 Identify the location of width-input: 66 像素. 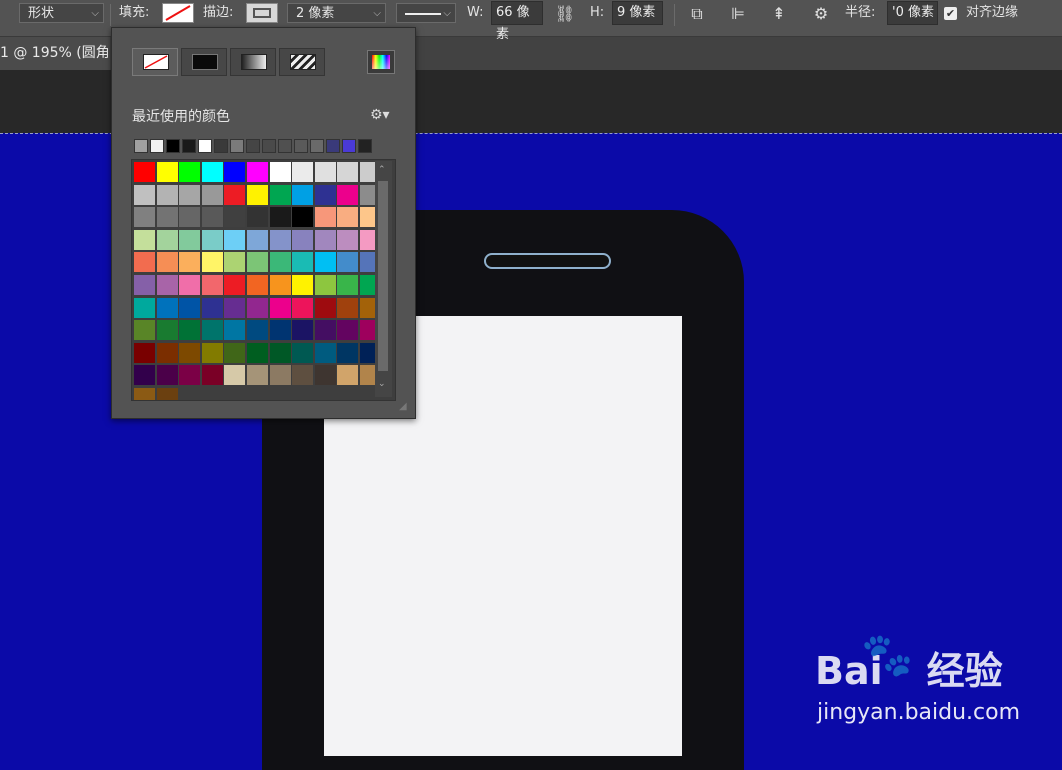
(517, 21).